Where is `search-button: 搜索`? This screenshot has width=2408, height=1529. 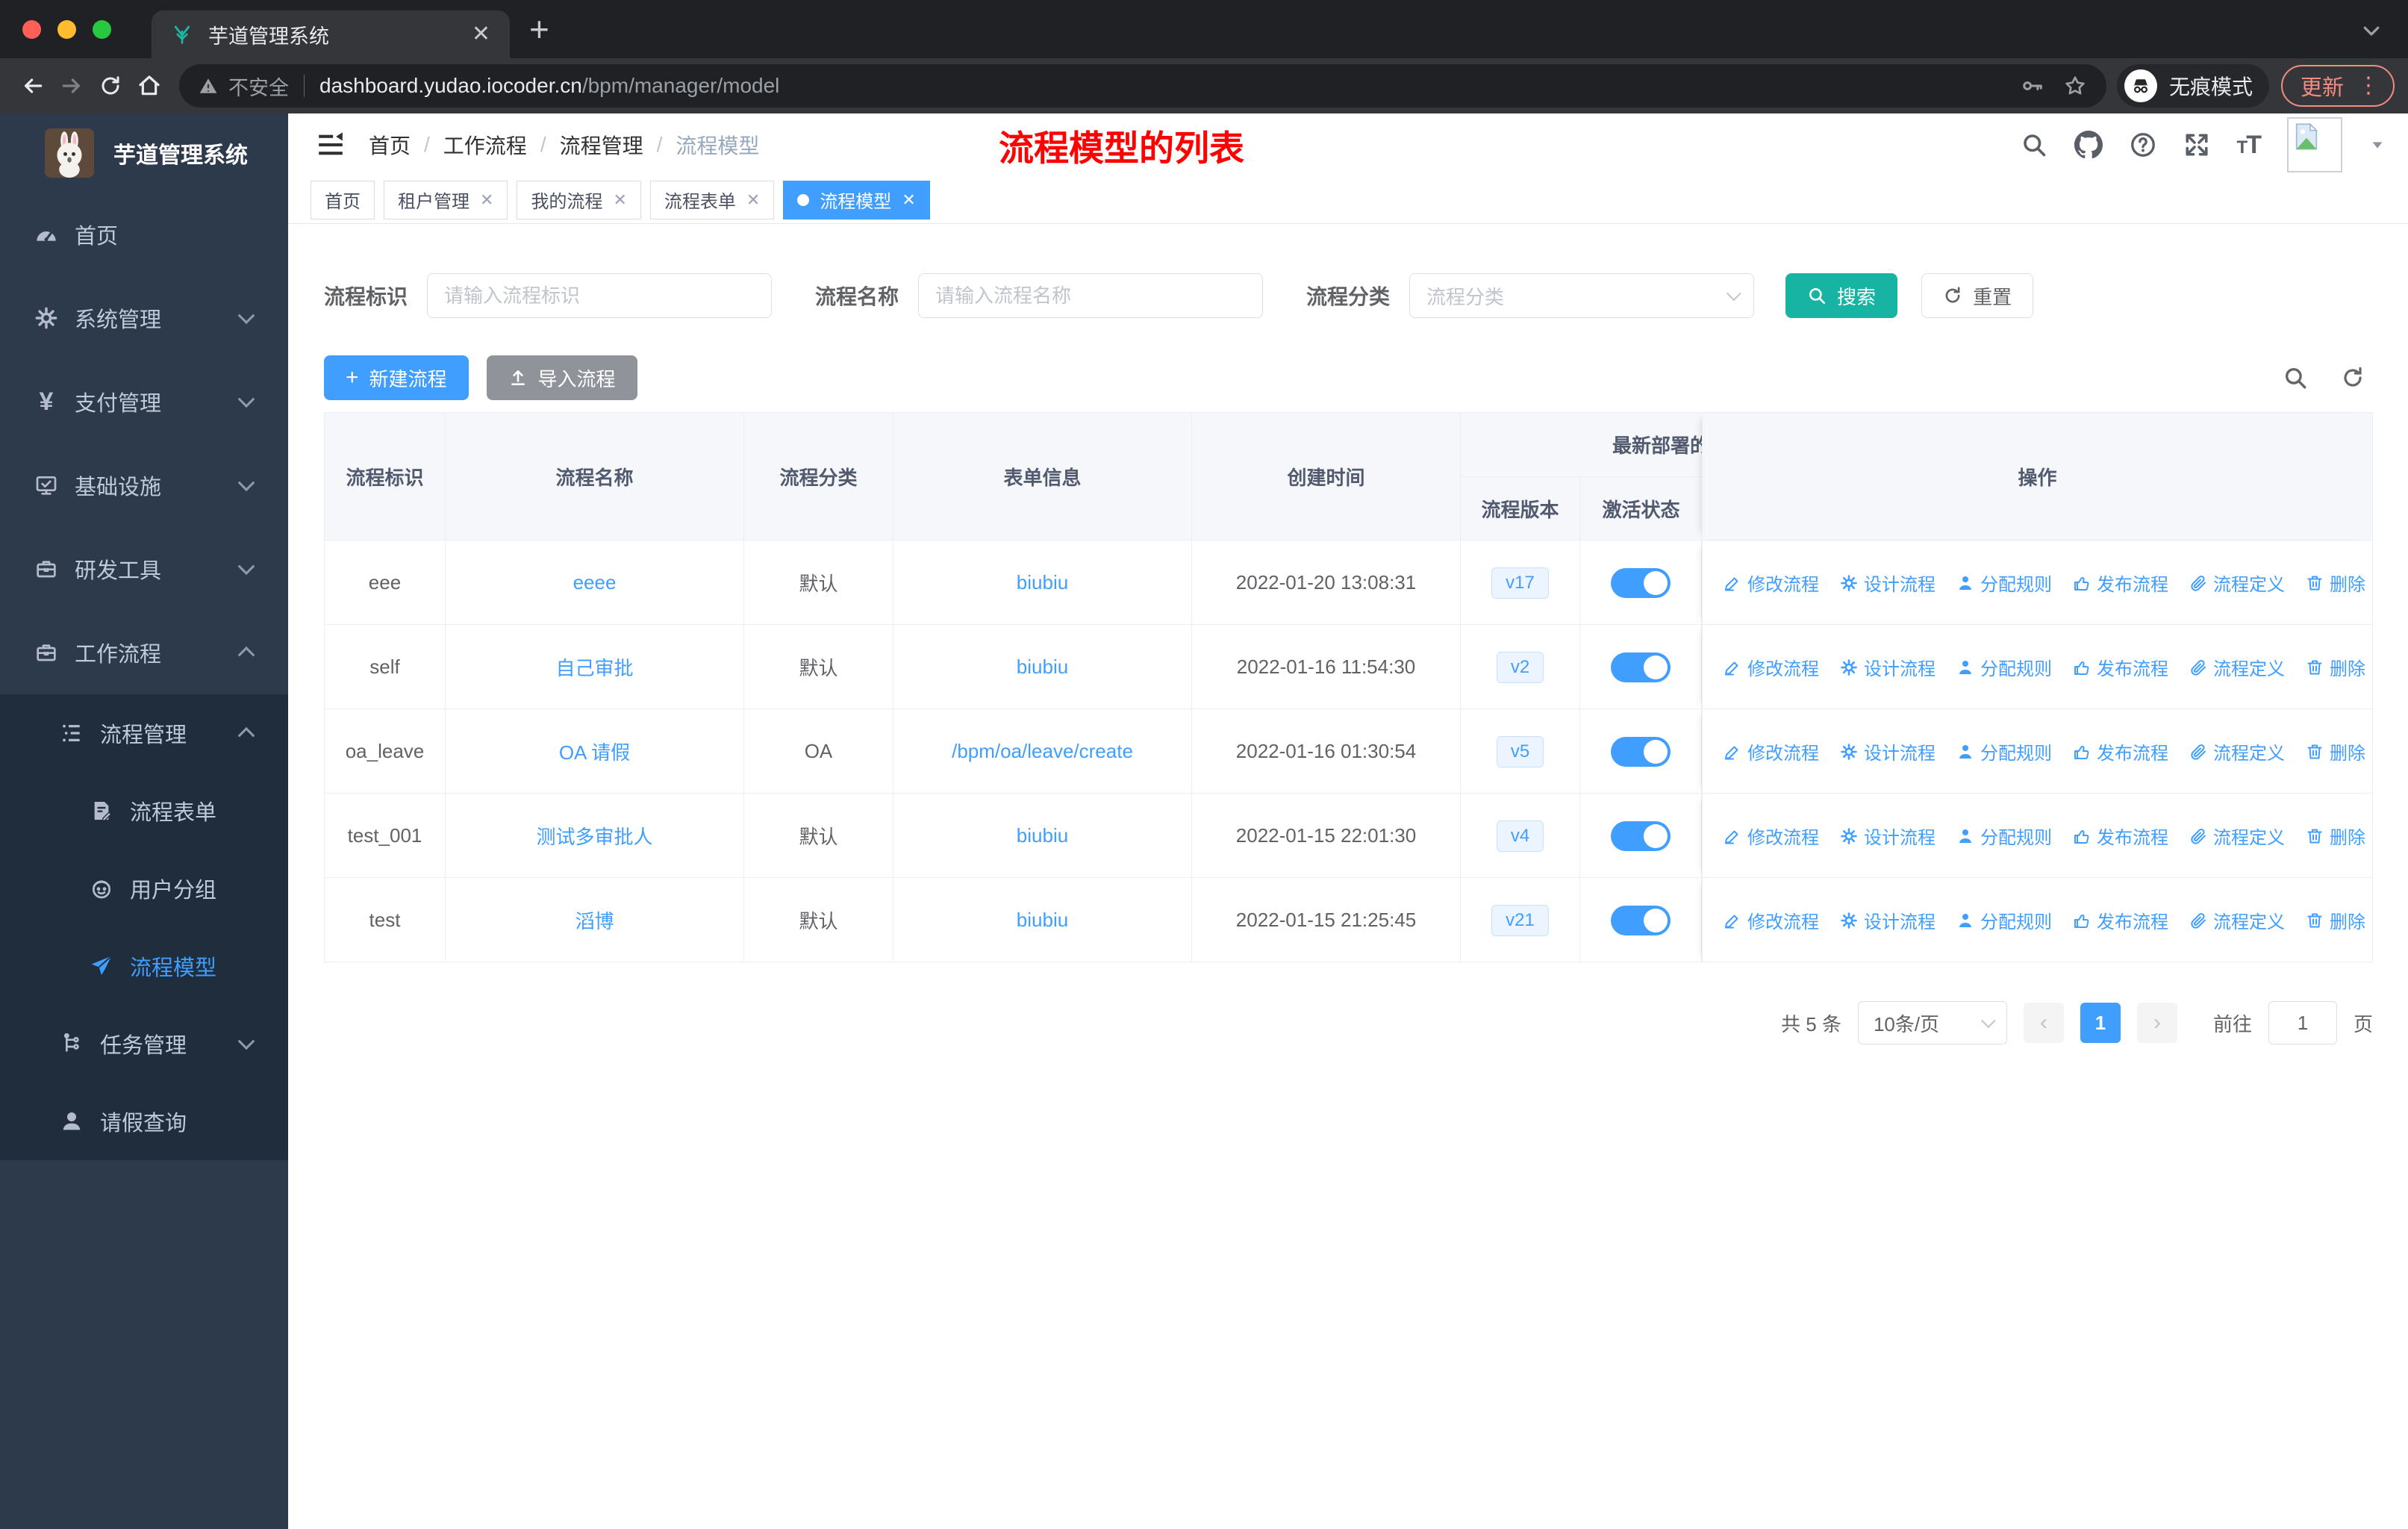 search-button: 搜索 is located at coordinates (1841, 295).